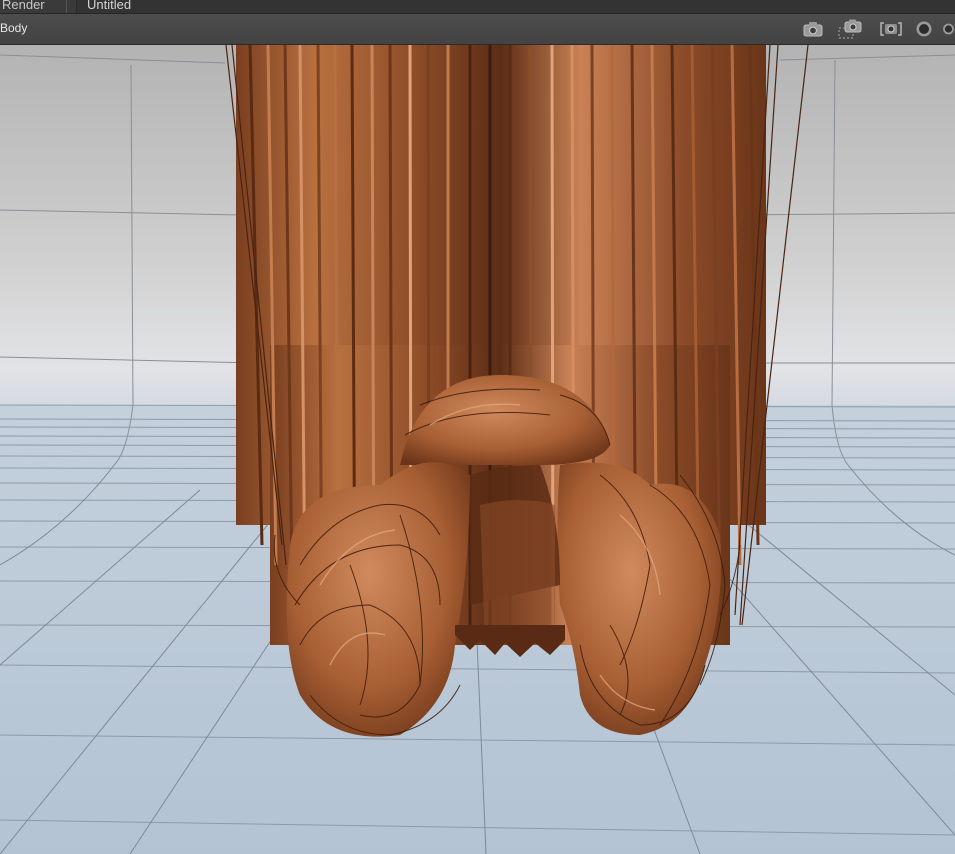  I want to click on selection-label: Body, so click(13, 28).